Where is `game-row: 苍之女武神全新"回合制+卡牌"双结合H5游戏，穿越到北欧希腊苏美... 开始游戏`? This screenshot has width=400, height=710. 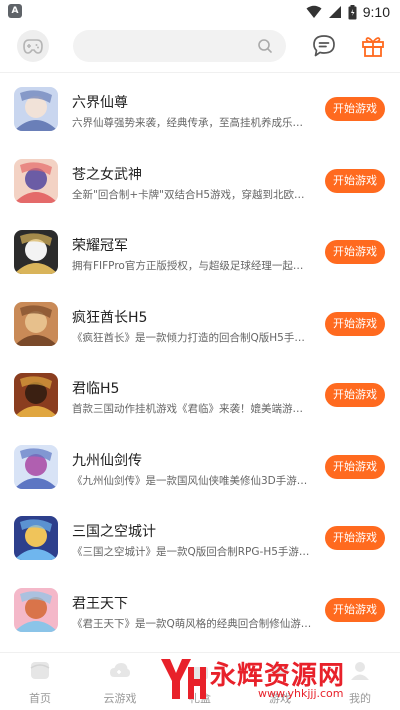
game-row: 苍之女武神全新"回合制+卡牌"双结合H5游戏，穿越到北欧希腊苏美... 开始游戏 is located at coordinates (200, 181).